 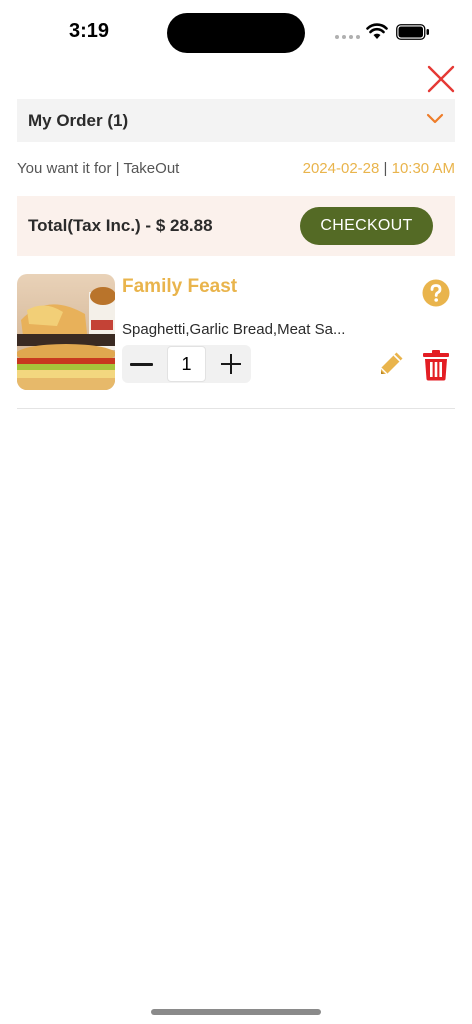 I want to click on quantity-stepper: 1, so click(x=186, y=364).